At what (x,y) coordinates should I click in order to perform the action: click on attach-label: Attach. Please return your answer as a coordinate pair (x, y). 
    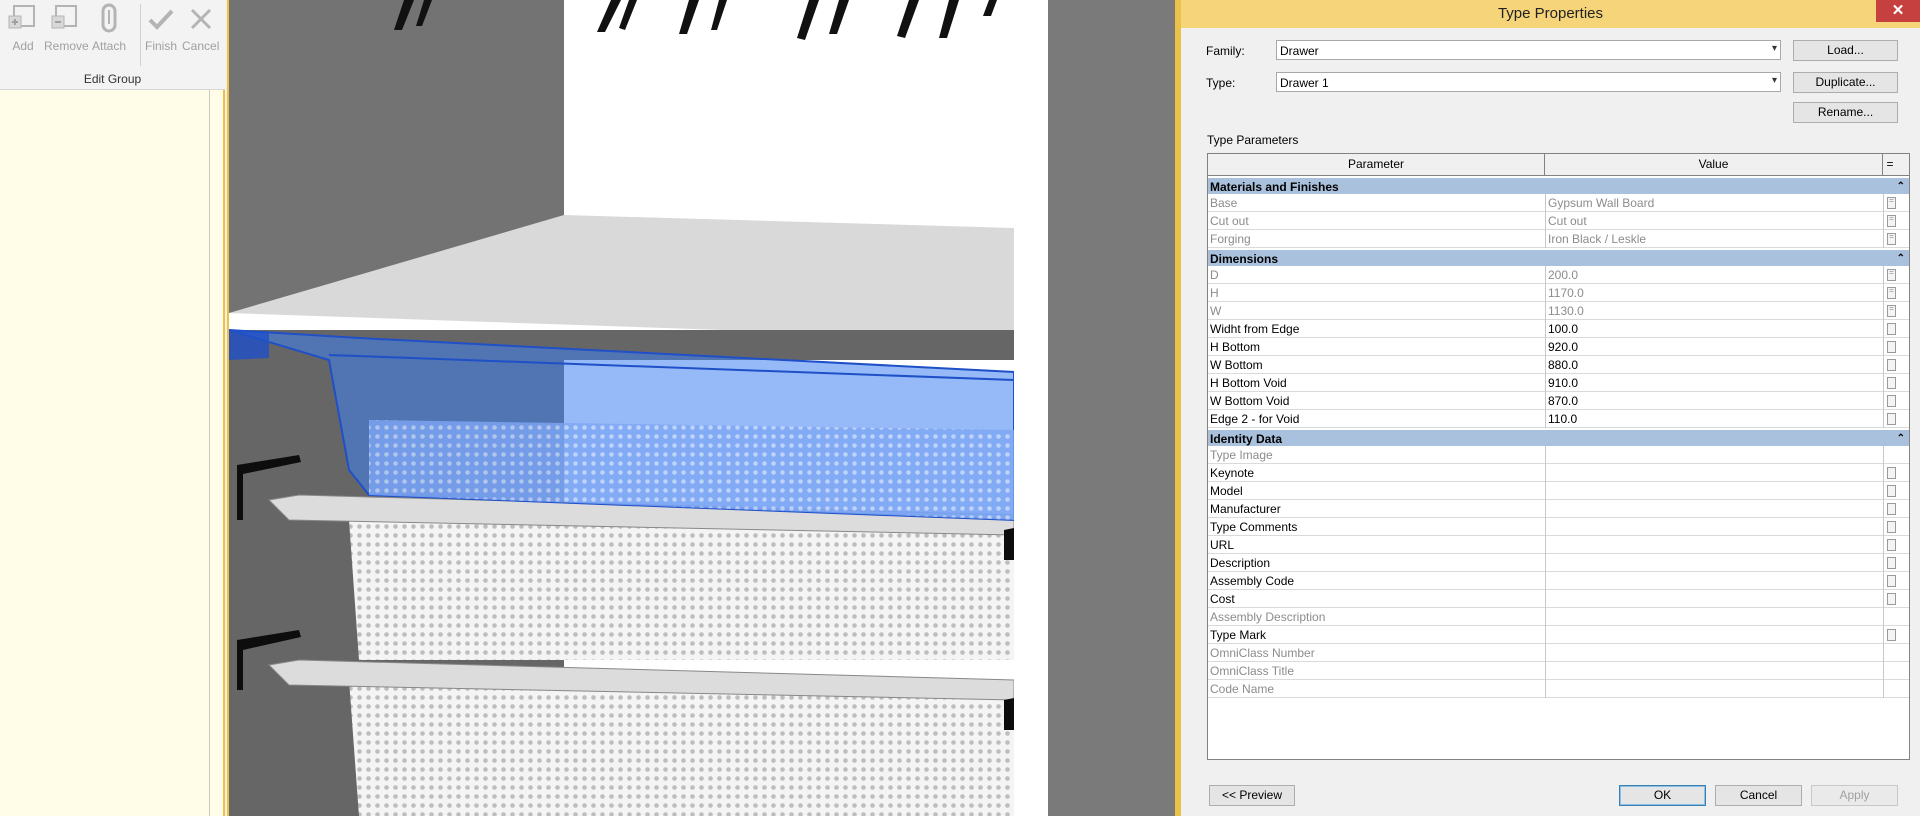
    Looking at the image, I should click on (109, 46).